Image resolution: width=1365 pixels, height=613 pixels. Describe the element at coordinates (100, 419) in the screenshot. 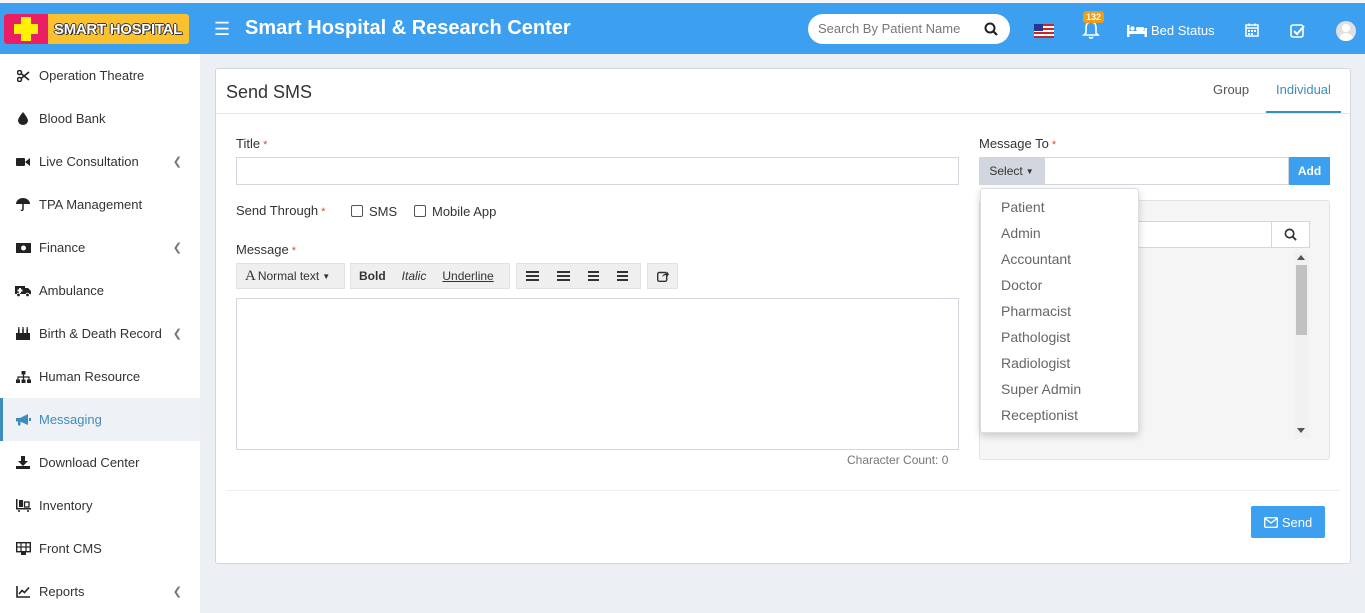

I see `sidebar-item-messaging: Messaging` at that location.